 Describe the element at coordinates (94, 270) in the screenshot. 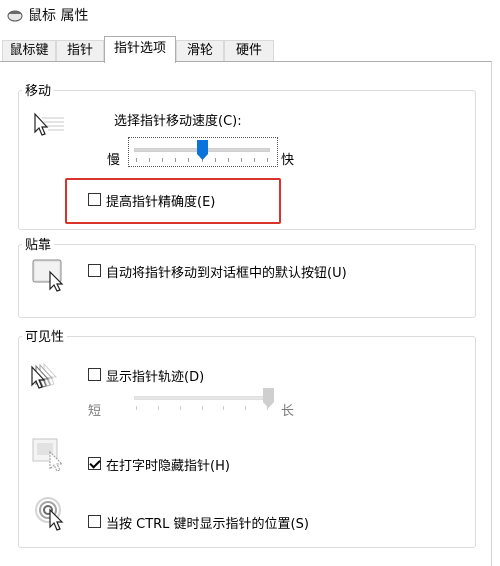

I see `snap-to-default-checkbox` at that location.